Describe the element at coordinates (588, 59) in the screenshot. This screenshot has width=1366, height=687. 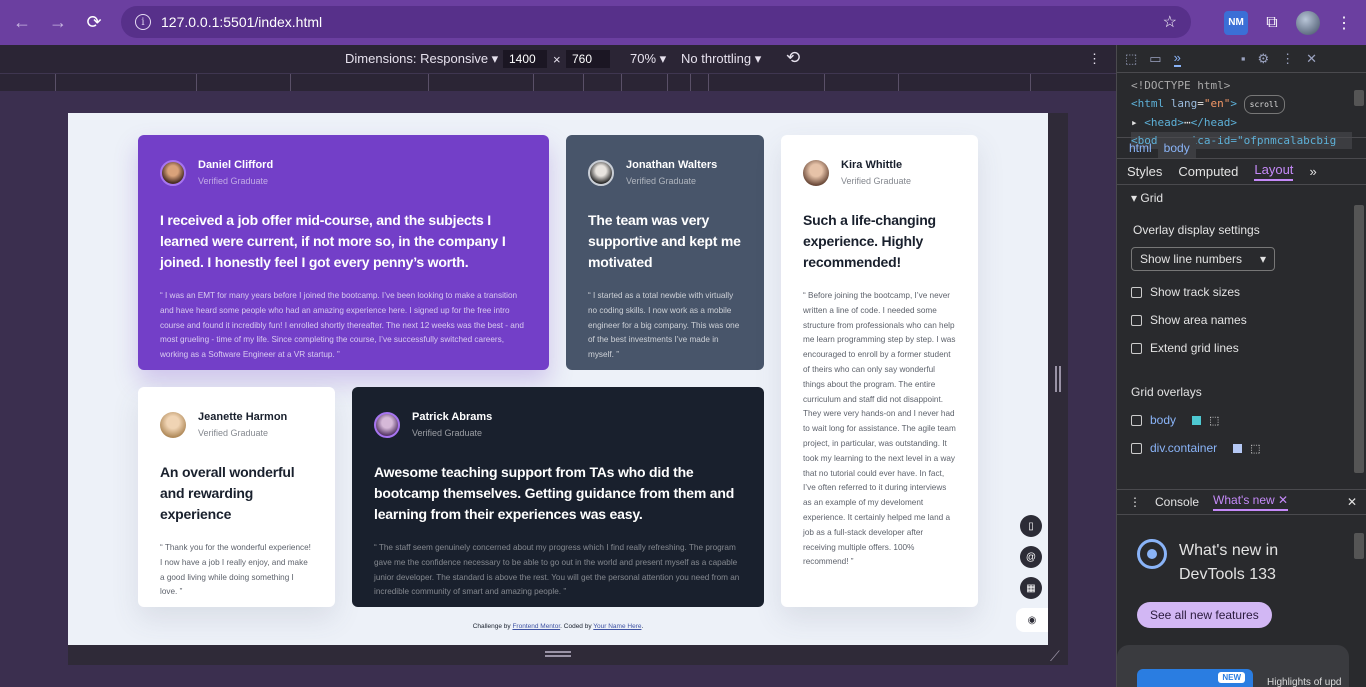
I see `height-input` at that location.